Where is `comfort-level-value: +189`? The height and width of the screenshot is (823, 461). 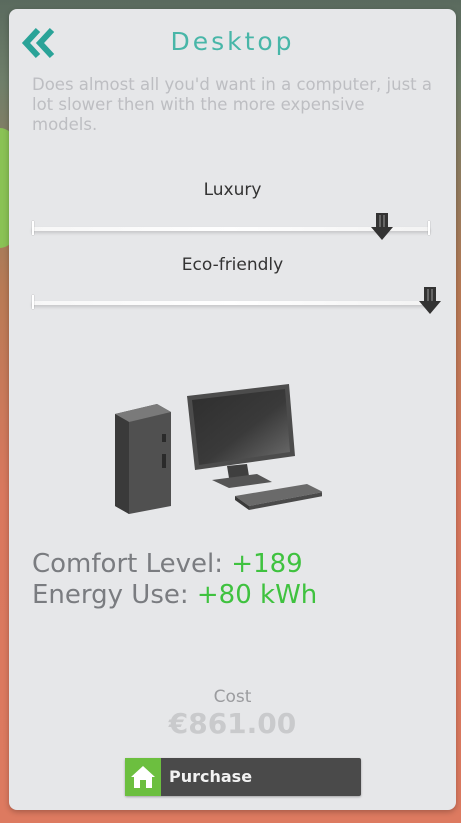
comfort-level-value: +189 is located at coordinates (267, 564).